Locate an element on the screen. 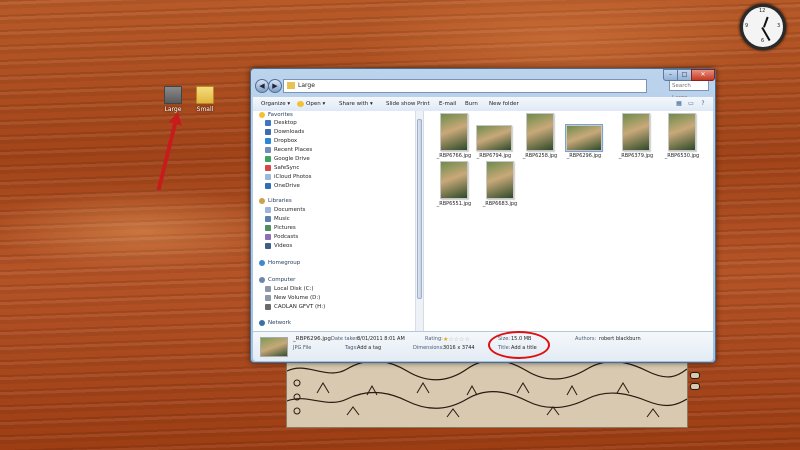  nav-podcasts: Podcasts is located at coordinates (281, 237).